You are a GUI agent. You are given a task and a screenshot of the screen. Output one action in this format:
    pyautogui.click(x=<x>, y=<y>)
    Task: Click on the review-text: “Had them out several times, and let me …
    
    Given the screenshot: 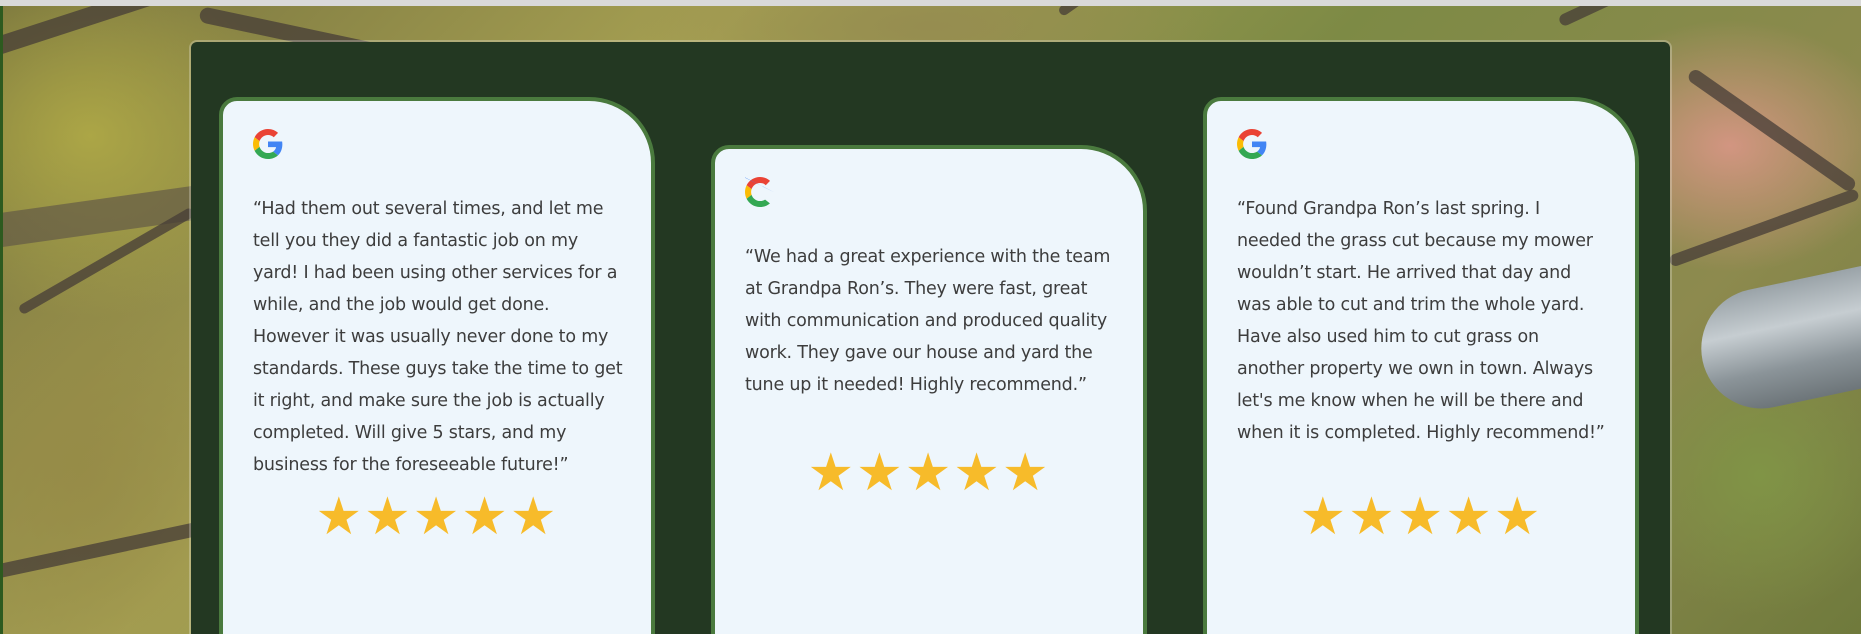 What is the action you would take?
    pyautogui.click(x=438, y=337)
    